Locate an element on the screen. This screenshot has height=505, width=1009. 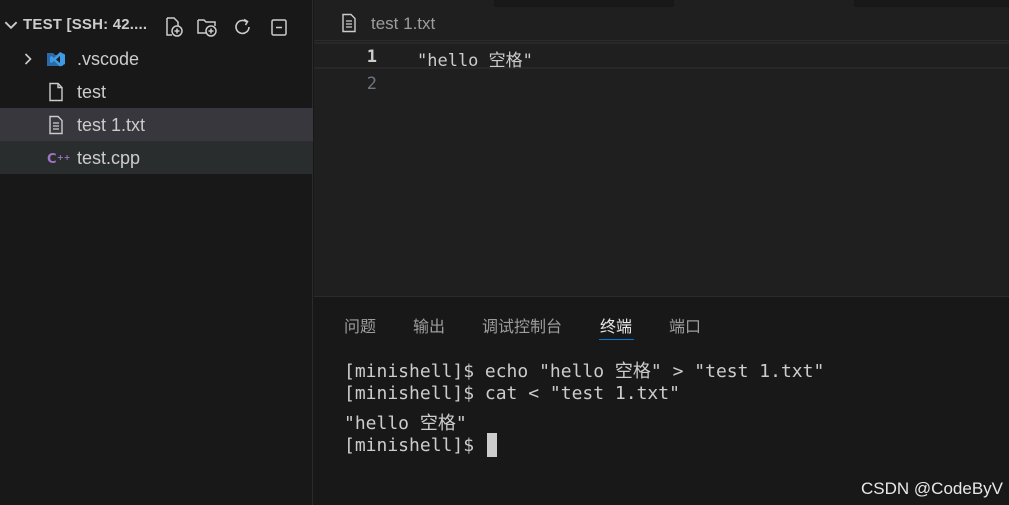
tree-item-label: .vscode is located at coordinates (108, 59).